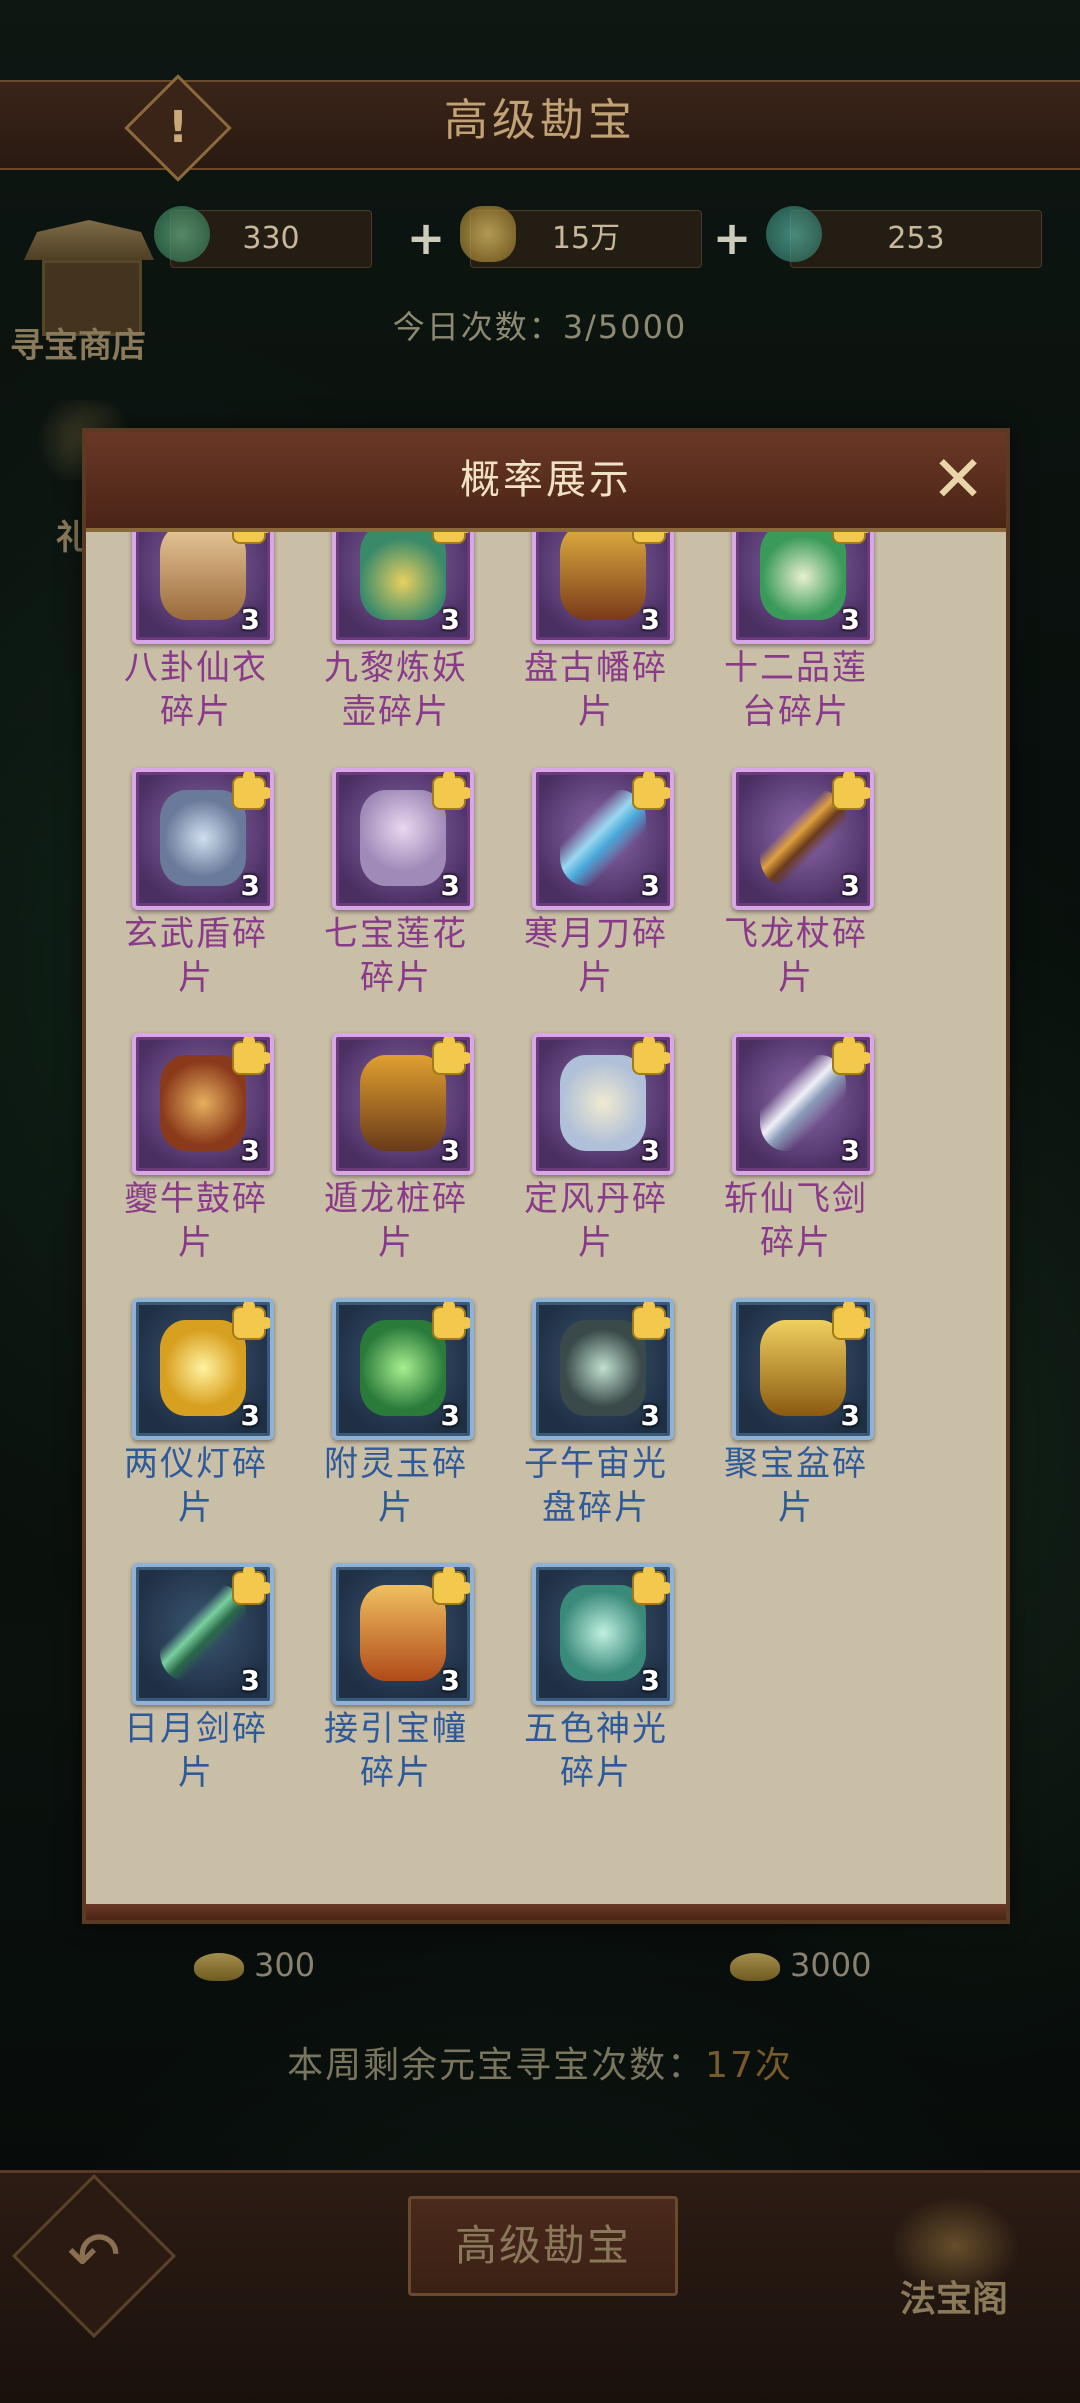  I want to click on item-card: 3 聚宝盆碎片, so click(796, 1418).